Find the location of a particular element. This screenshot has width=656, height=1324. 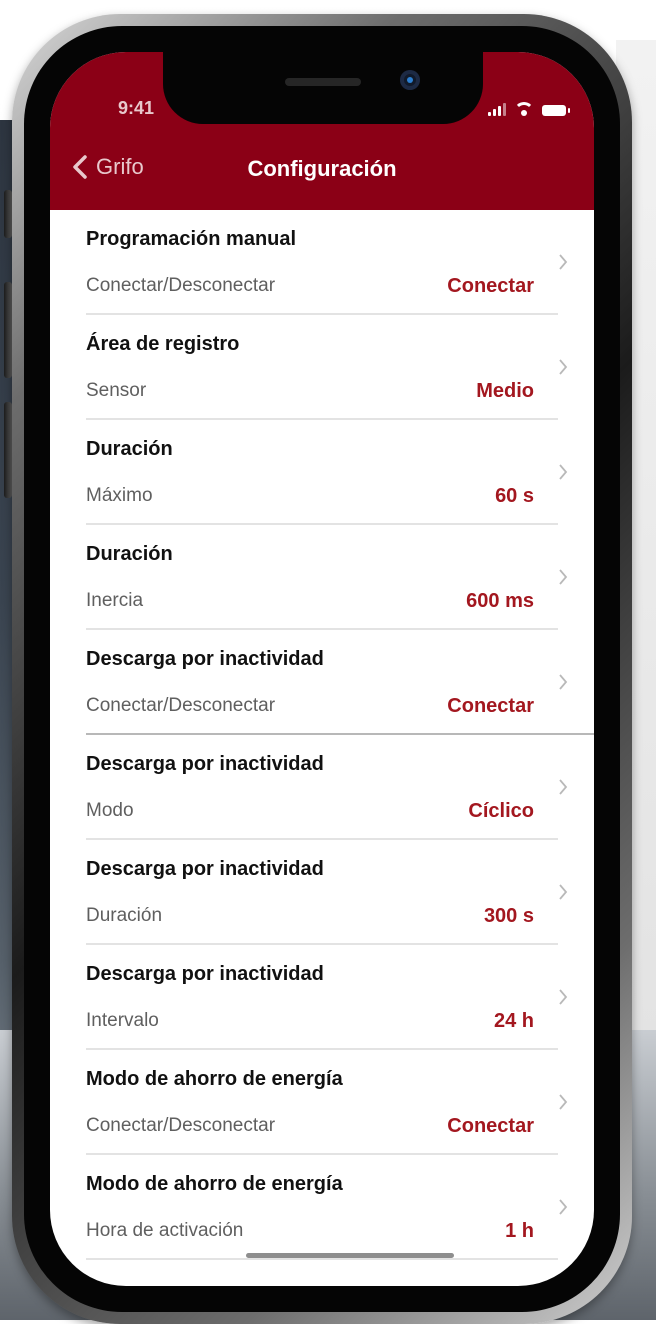

row-value: 600 ms is located at coordinates (500, 601).